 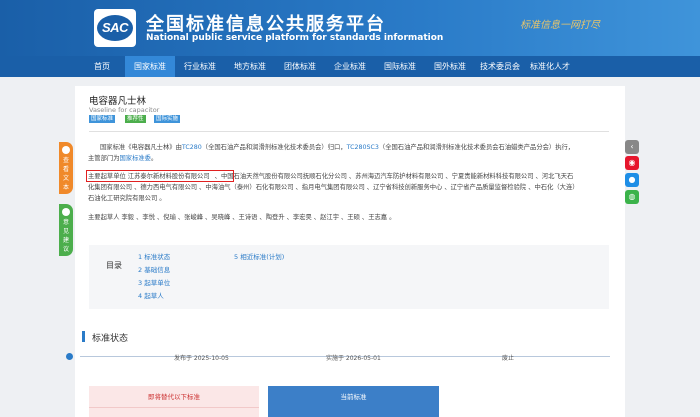 What do you see at coordinates (632, 163) in the screenshot?
I see `weibo-icon: ◉` at bounding box center [632, 163].